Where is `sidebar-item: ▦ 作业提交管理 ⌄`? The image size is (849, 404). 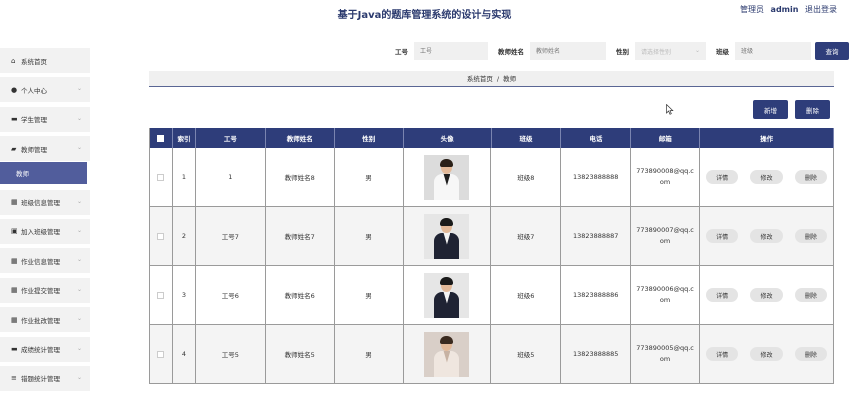
sidebar-item: ▦ 作业提交管理 ⌄ is located at coordinates (45, 290).